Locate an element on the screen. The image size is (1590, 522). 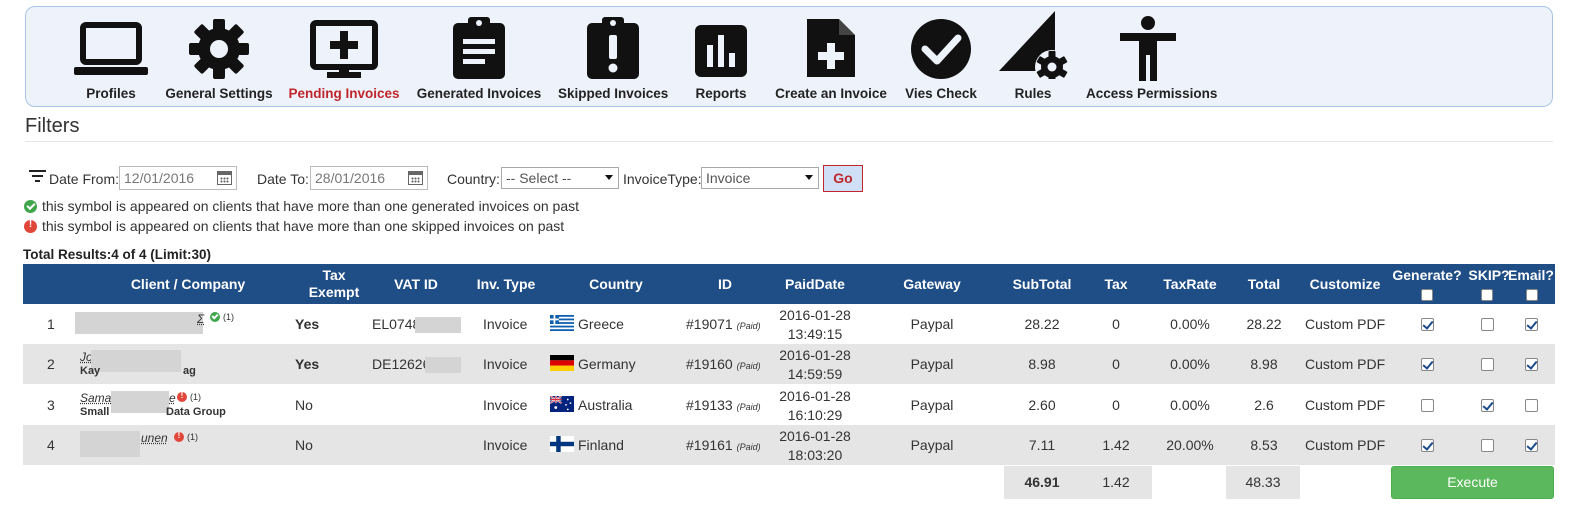
invoice-id: #19161 (Paid) is located at coordinates (723, 445).